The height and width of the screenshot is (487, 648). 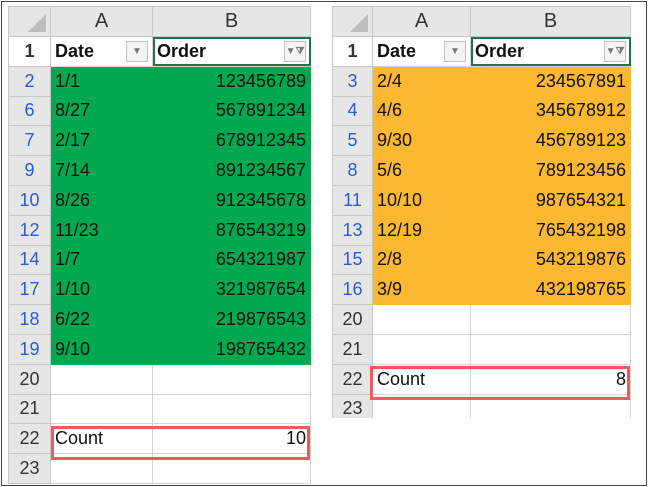 What do you see at coordinates (29, 349) in the screenshot?
I see `row-header: 19` at bounding box center [29, 349].